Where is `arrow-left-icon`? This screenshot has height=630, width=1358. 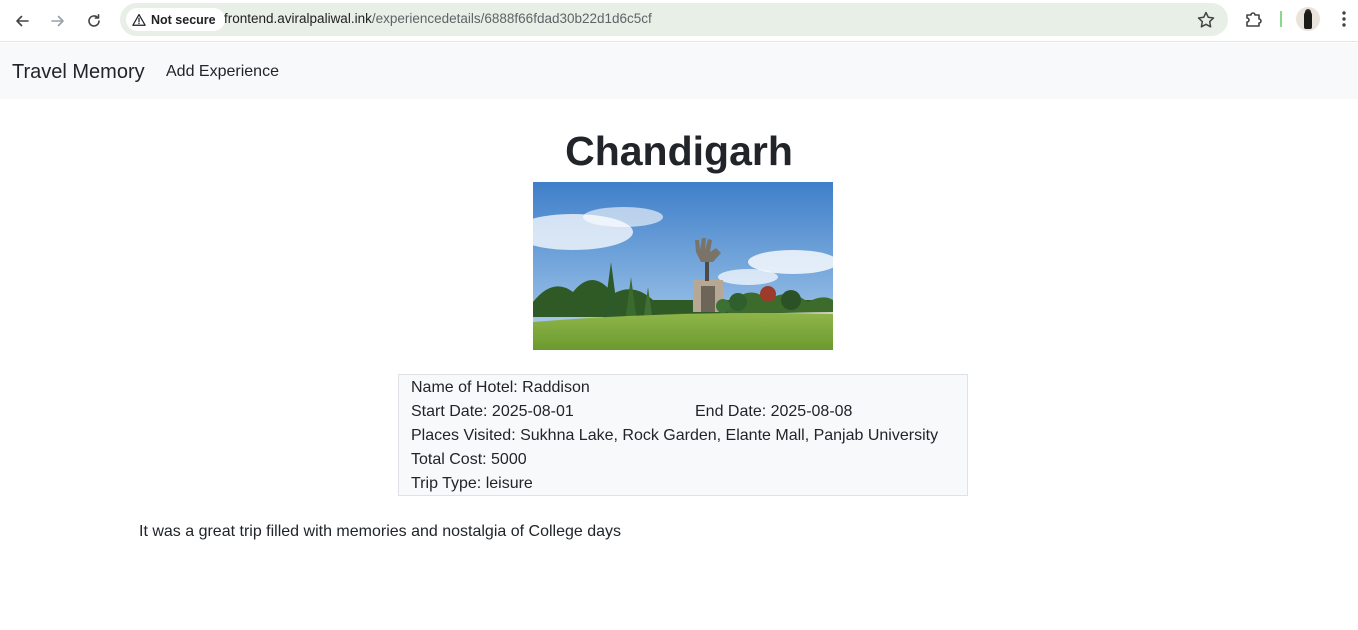
arrow-left-icon is located at coordinates (22, 21).